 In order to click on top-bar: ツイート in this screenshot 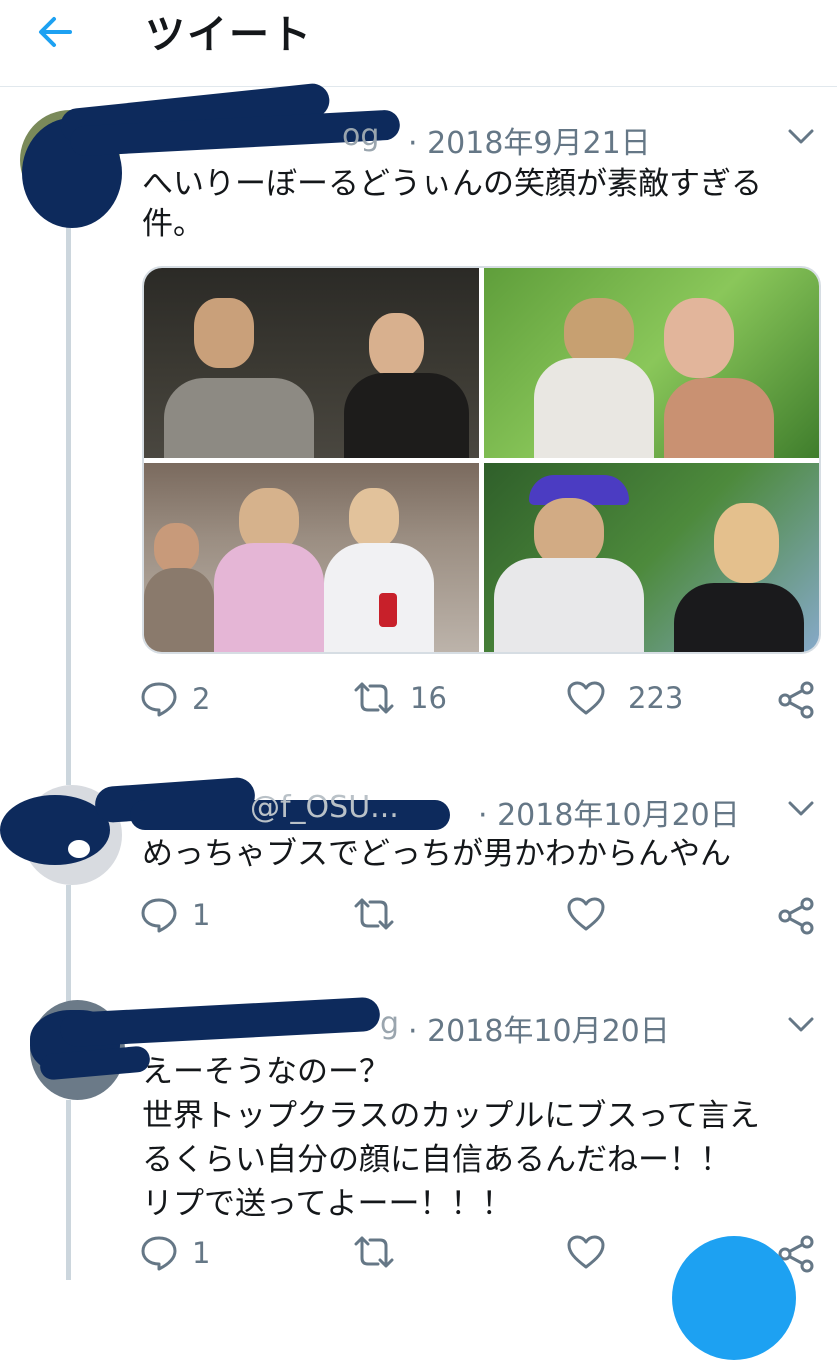, I will do `click(418, 43)`.